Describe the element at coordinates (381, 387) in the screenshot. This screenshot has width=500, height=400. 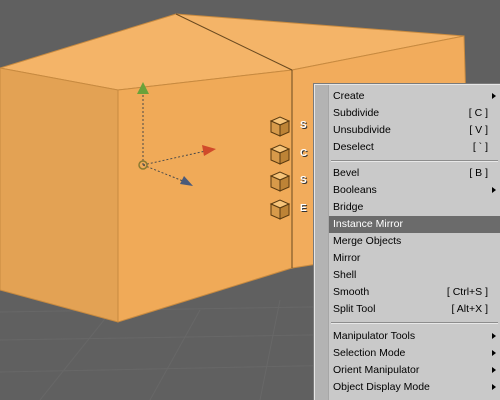
I see `menu-item-label: Object Display Mode` at that location.